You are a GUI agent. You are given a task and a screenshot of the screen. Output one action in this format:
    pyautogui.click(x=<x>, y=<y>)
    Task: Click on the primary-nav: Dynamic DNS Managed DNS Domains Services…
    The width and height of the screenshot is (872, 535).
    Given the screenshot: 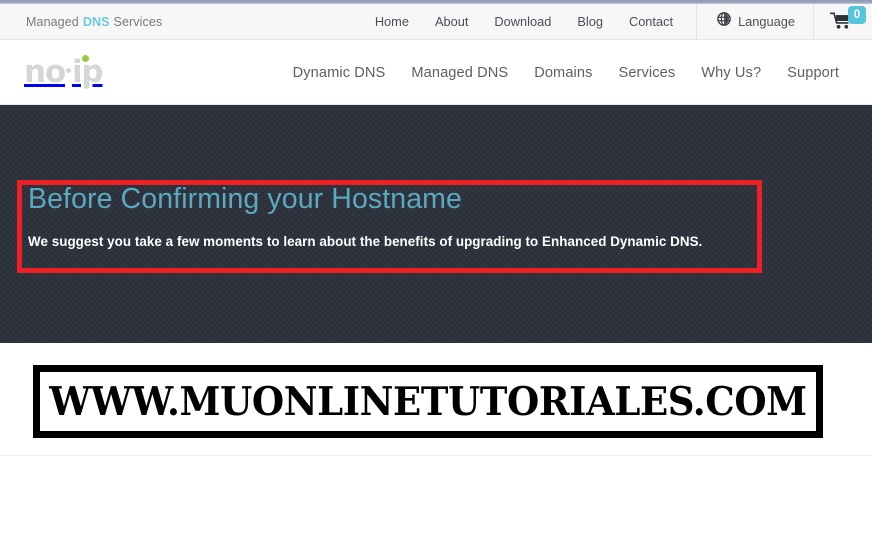 What is the action you would take?
    pyautogui.click(x=566, y=73)
    